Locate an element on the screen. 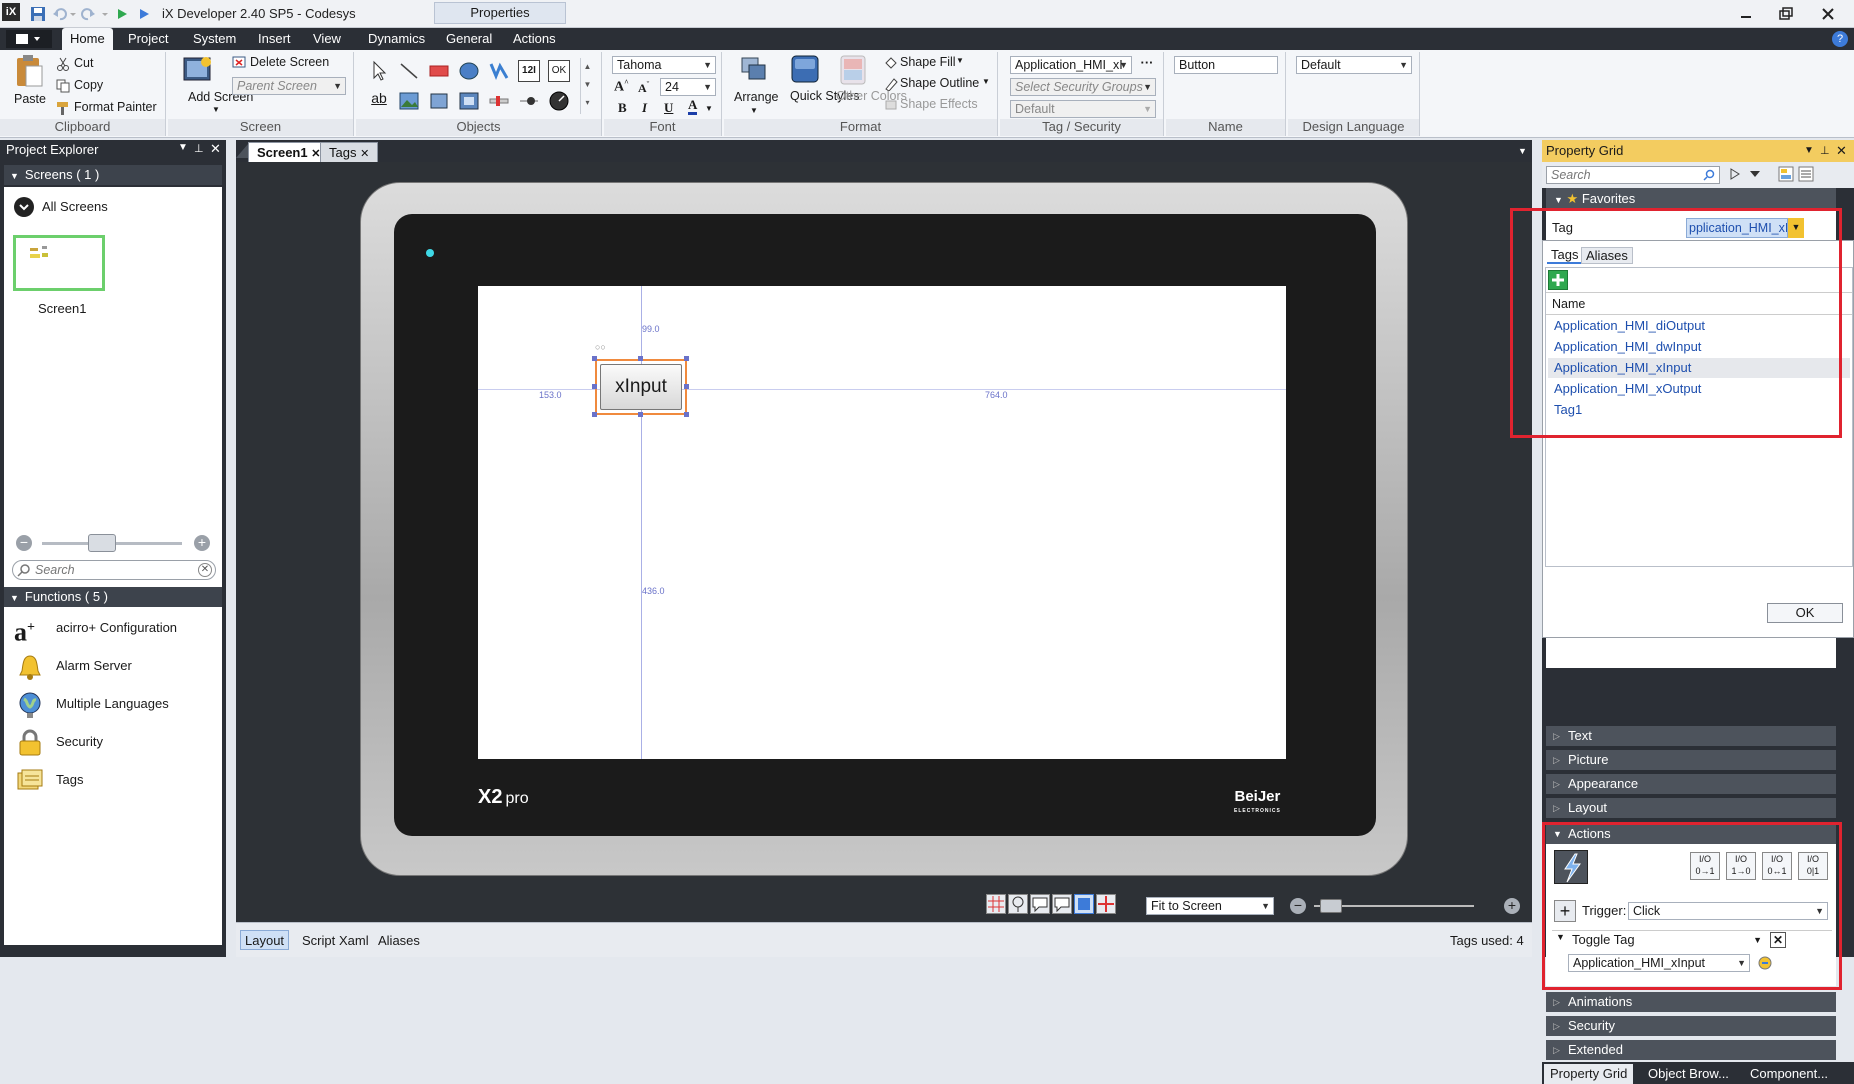 The width and height of the screenshot is (1854, 1084). pointer-icon is located at coordinates (379, 71).